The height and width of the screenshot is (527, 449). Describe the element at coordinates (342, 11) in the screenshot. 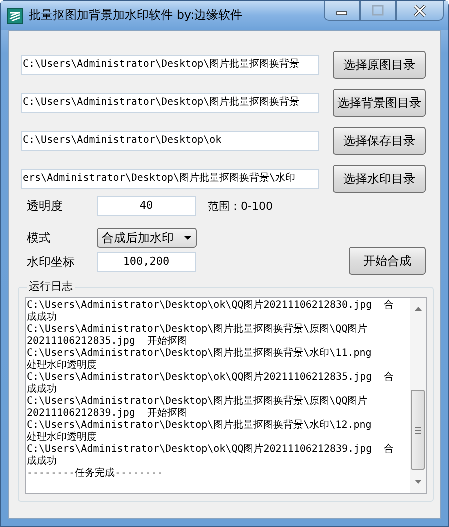

I see `minimize-button` at that location.